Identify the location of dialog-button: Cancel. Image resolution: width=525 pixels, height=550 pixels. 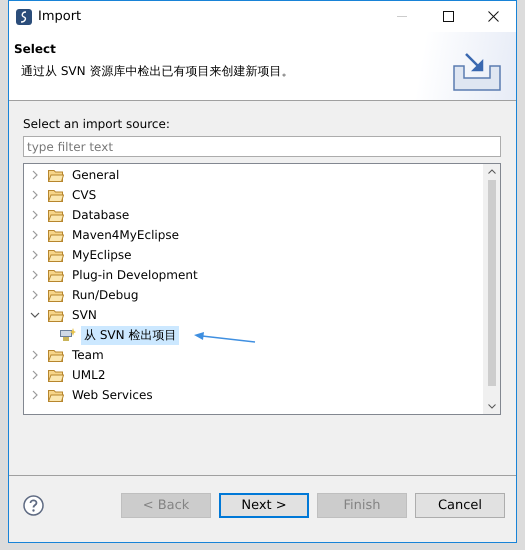
(460, 505).